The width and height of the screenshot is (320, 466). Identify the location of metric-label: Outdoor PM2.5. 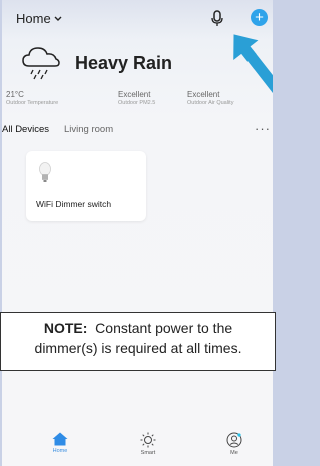
(137, 103).